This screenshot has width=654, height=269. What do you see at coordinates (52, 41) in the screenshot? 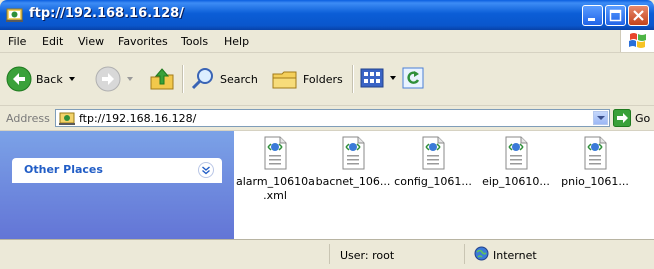
I see `menu-edit: Edit` at bounding box center [52, 41].